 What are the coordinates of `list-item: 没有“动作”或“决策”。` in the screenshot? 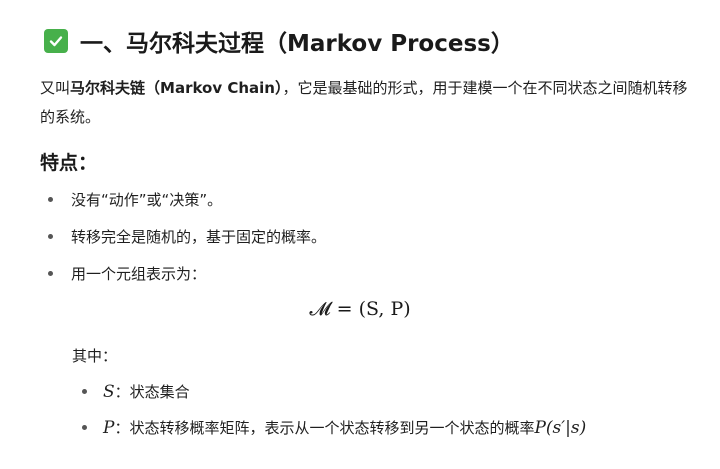 It's located at (135, 199).